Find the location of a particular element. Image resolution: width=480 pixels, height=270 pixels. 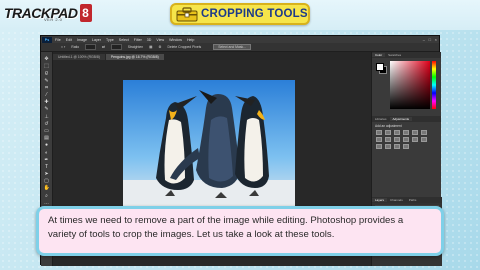

history-brush-icon: ↺ is located at coordinates (47, 124).